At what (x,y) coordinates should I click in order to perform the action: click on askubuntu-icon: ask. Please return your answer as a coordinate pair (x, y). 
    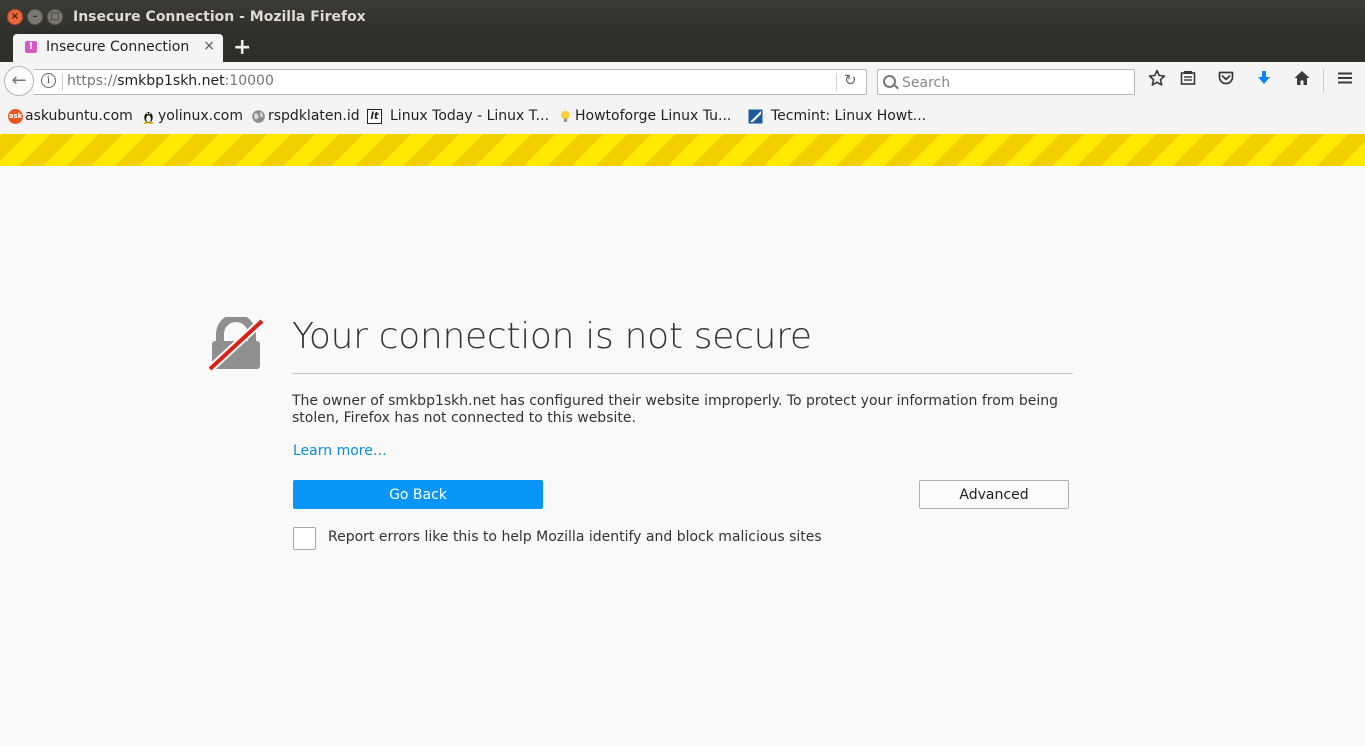
    Looking at the image, I should click on (15, 116).